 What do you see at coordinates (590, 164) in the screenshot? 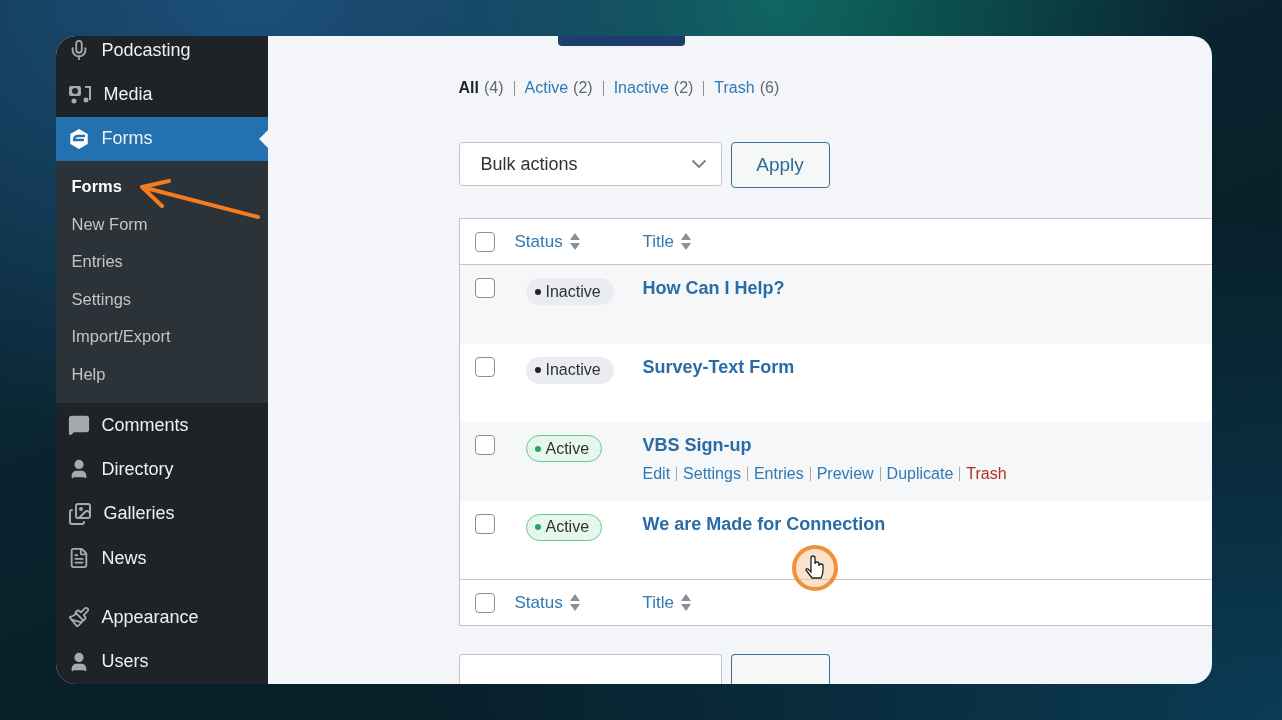
I see `bulk-actions-select: Bulk actions` at bounding box center [590, 164].